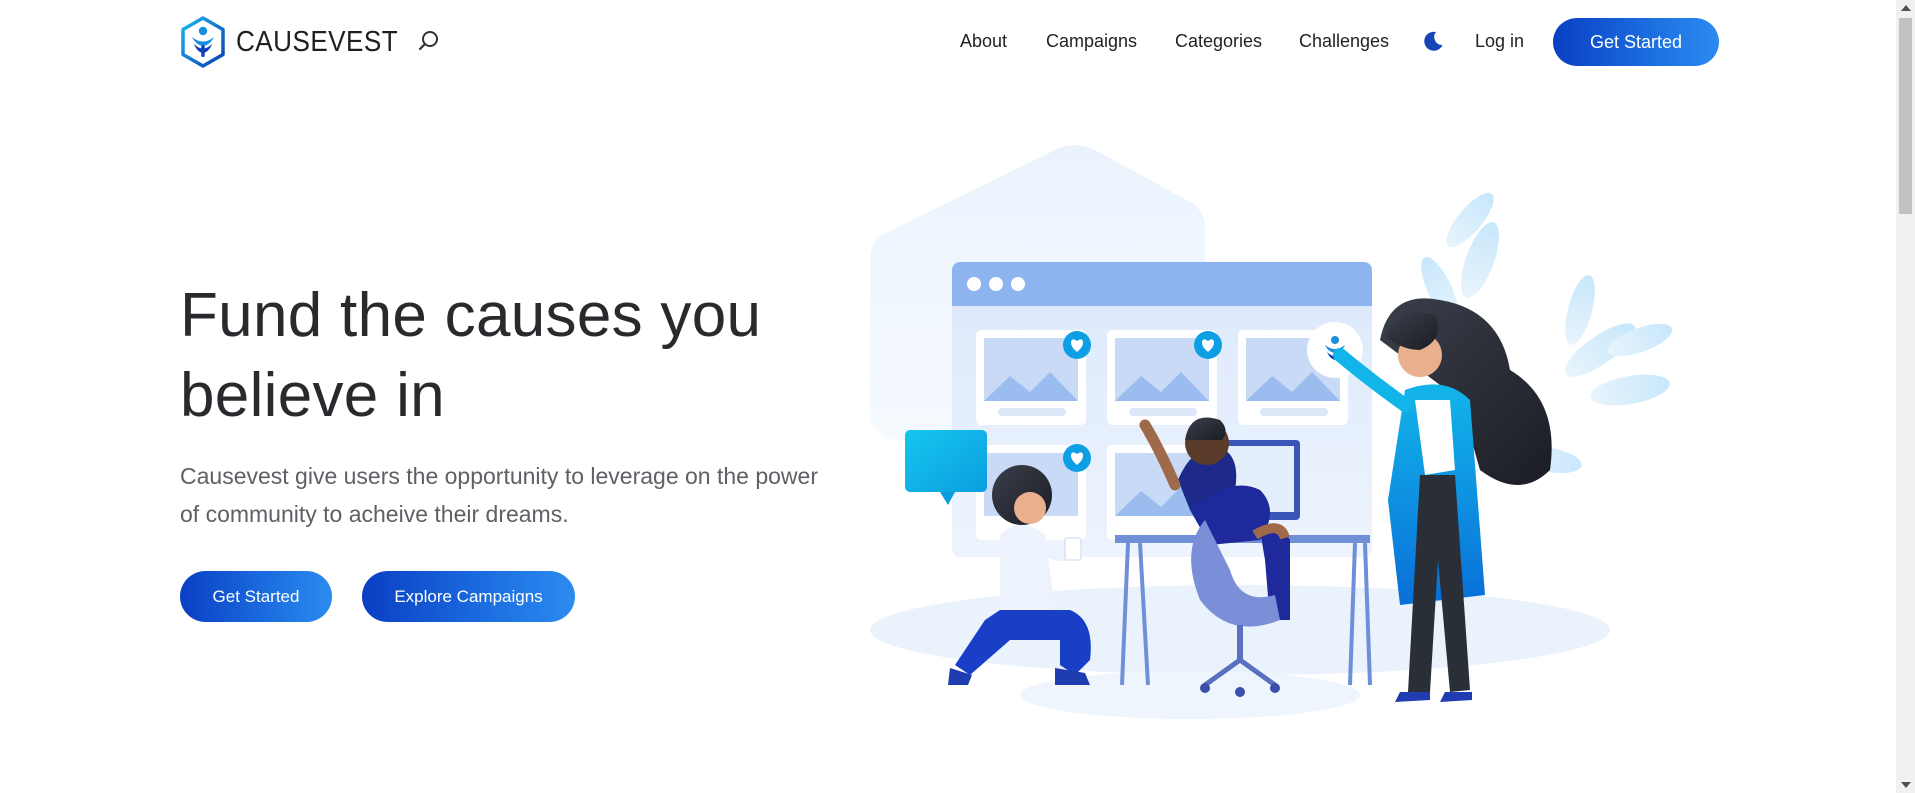 This screenshot has height=793, width=1915. I want to click on hero-title: Fund the causes you believe in, so click(471, 355).